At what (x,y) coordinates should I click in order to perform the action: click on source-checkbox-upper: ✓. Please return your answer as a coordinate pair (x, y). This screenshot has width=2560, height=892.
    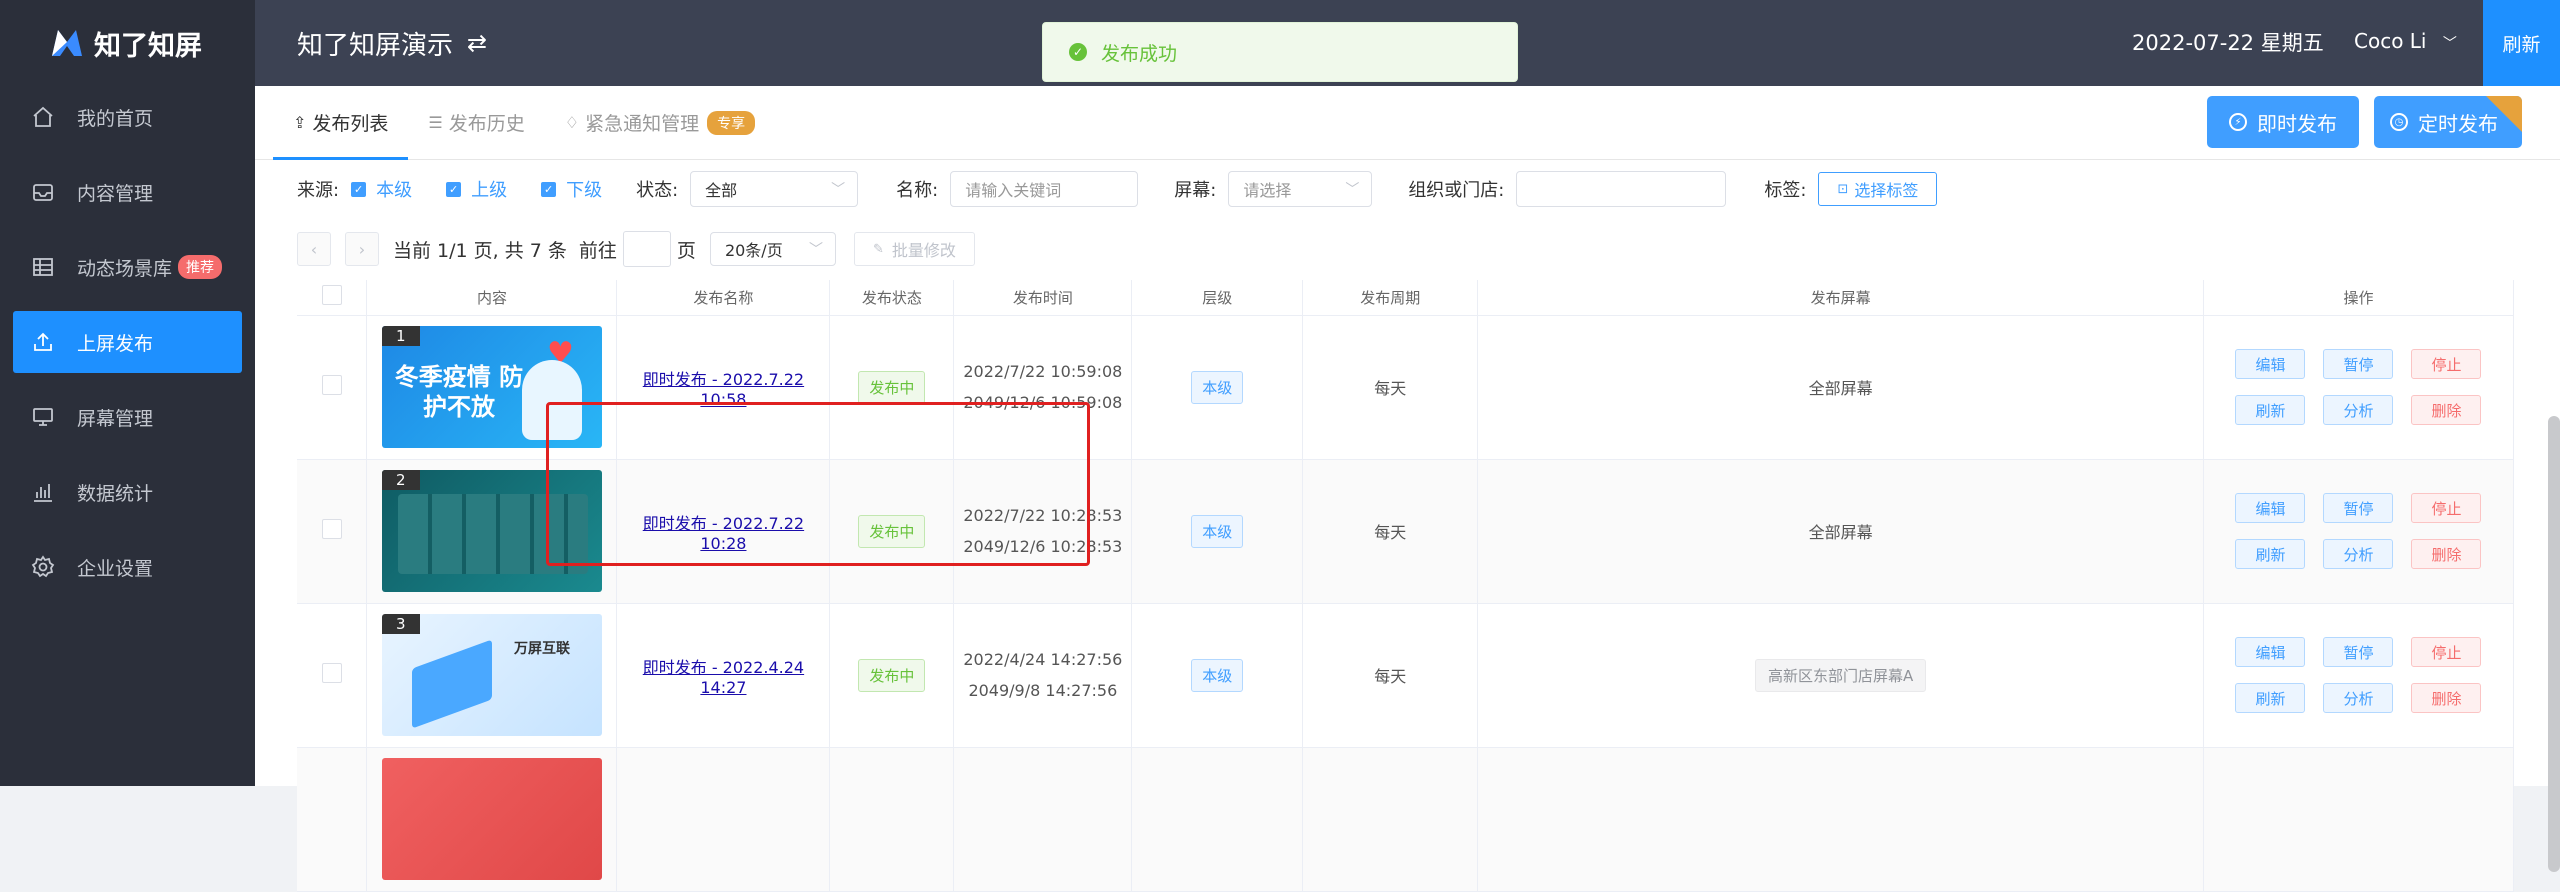
    Looking at the image, I should click on (454, 189).